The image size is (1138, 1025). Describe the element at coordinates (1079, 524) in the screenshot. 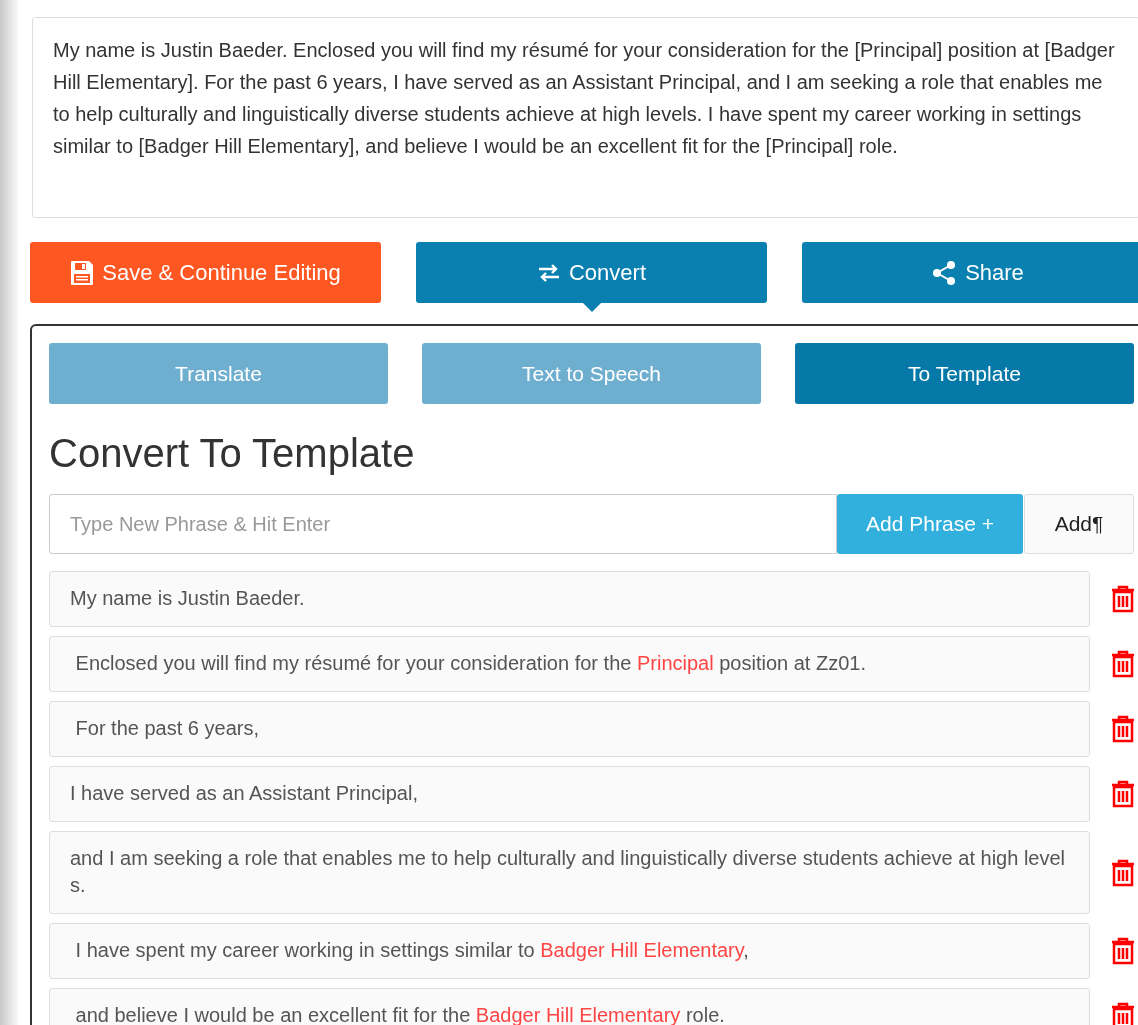

I see `add-paragraph-button: Add¶` at that location.